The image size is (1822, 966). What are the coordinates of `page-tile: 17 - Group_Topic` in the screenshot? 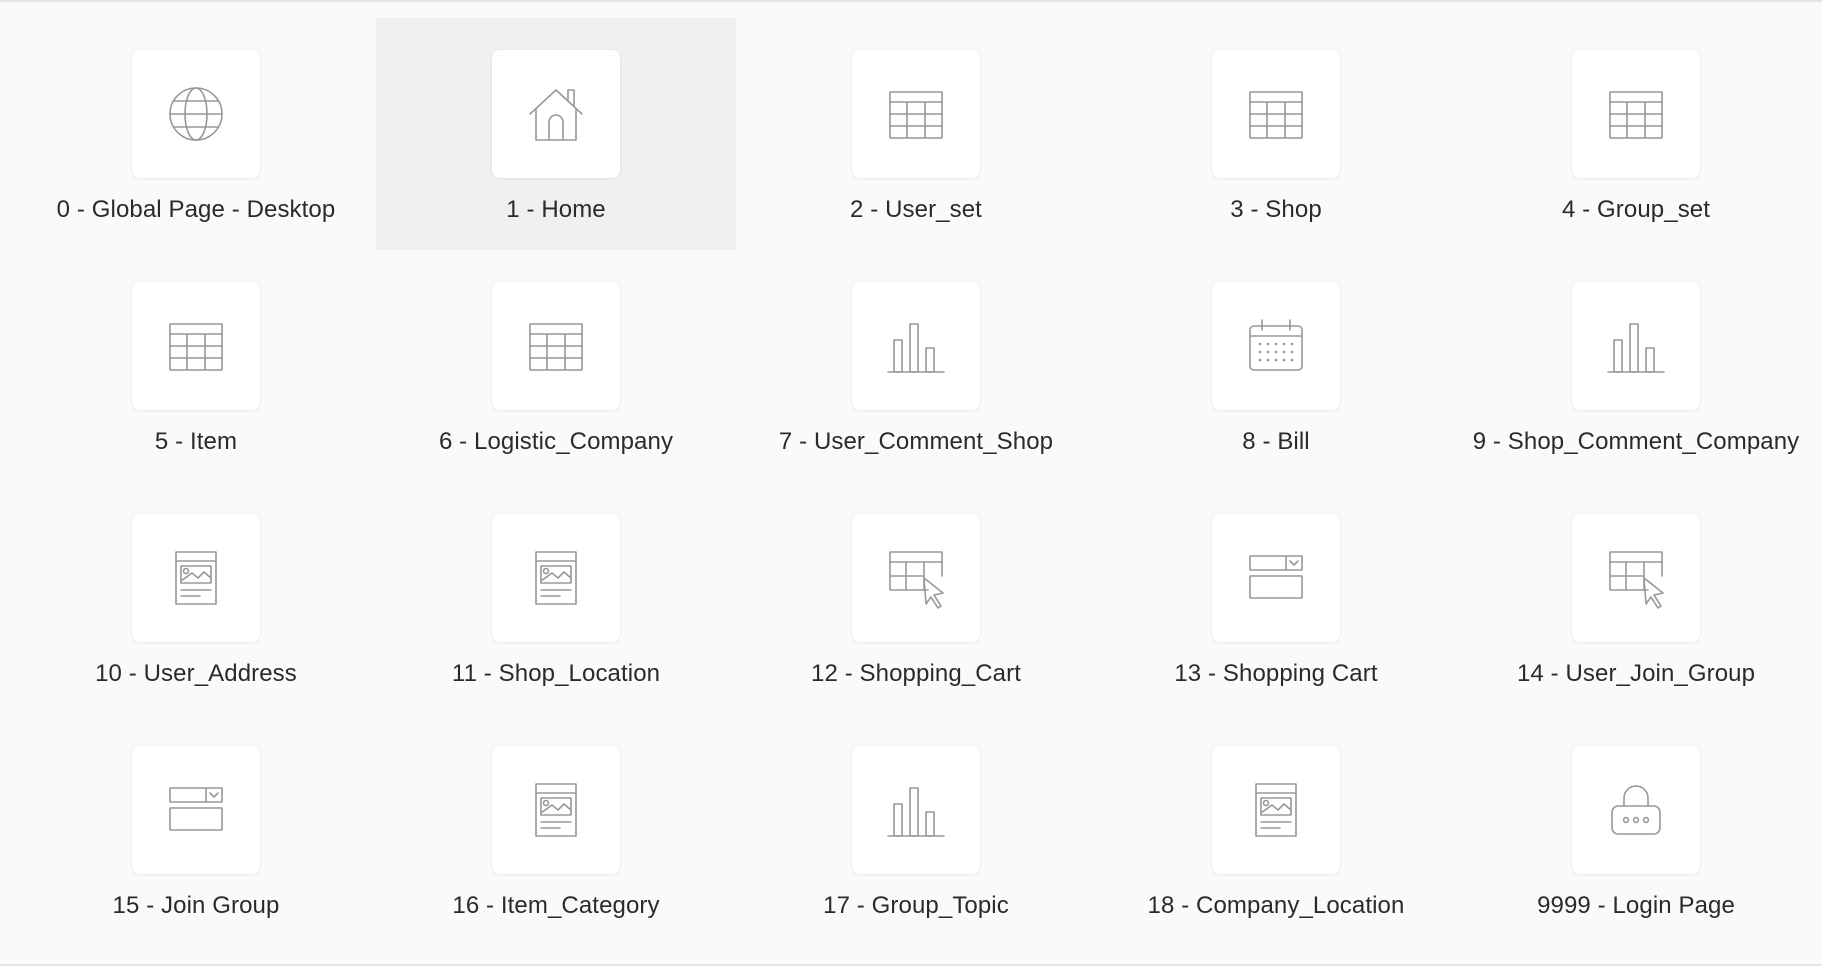 It's located at (916, 830).